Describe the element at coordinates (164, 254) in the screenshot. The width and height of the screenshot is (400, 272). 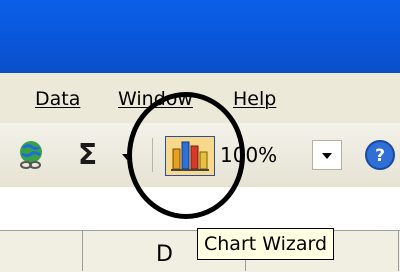
I see `column-header-d: D` at that location.